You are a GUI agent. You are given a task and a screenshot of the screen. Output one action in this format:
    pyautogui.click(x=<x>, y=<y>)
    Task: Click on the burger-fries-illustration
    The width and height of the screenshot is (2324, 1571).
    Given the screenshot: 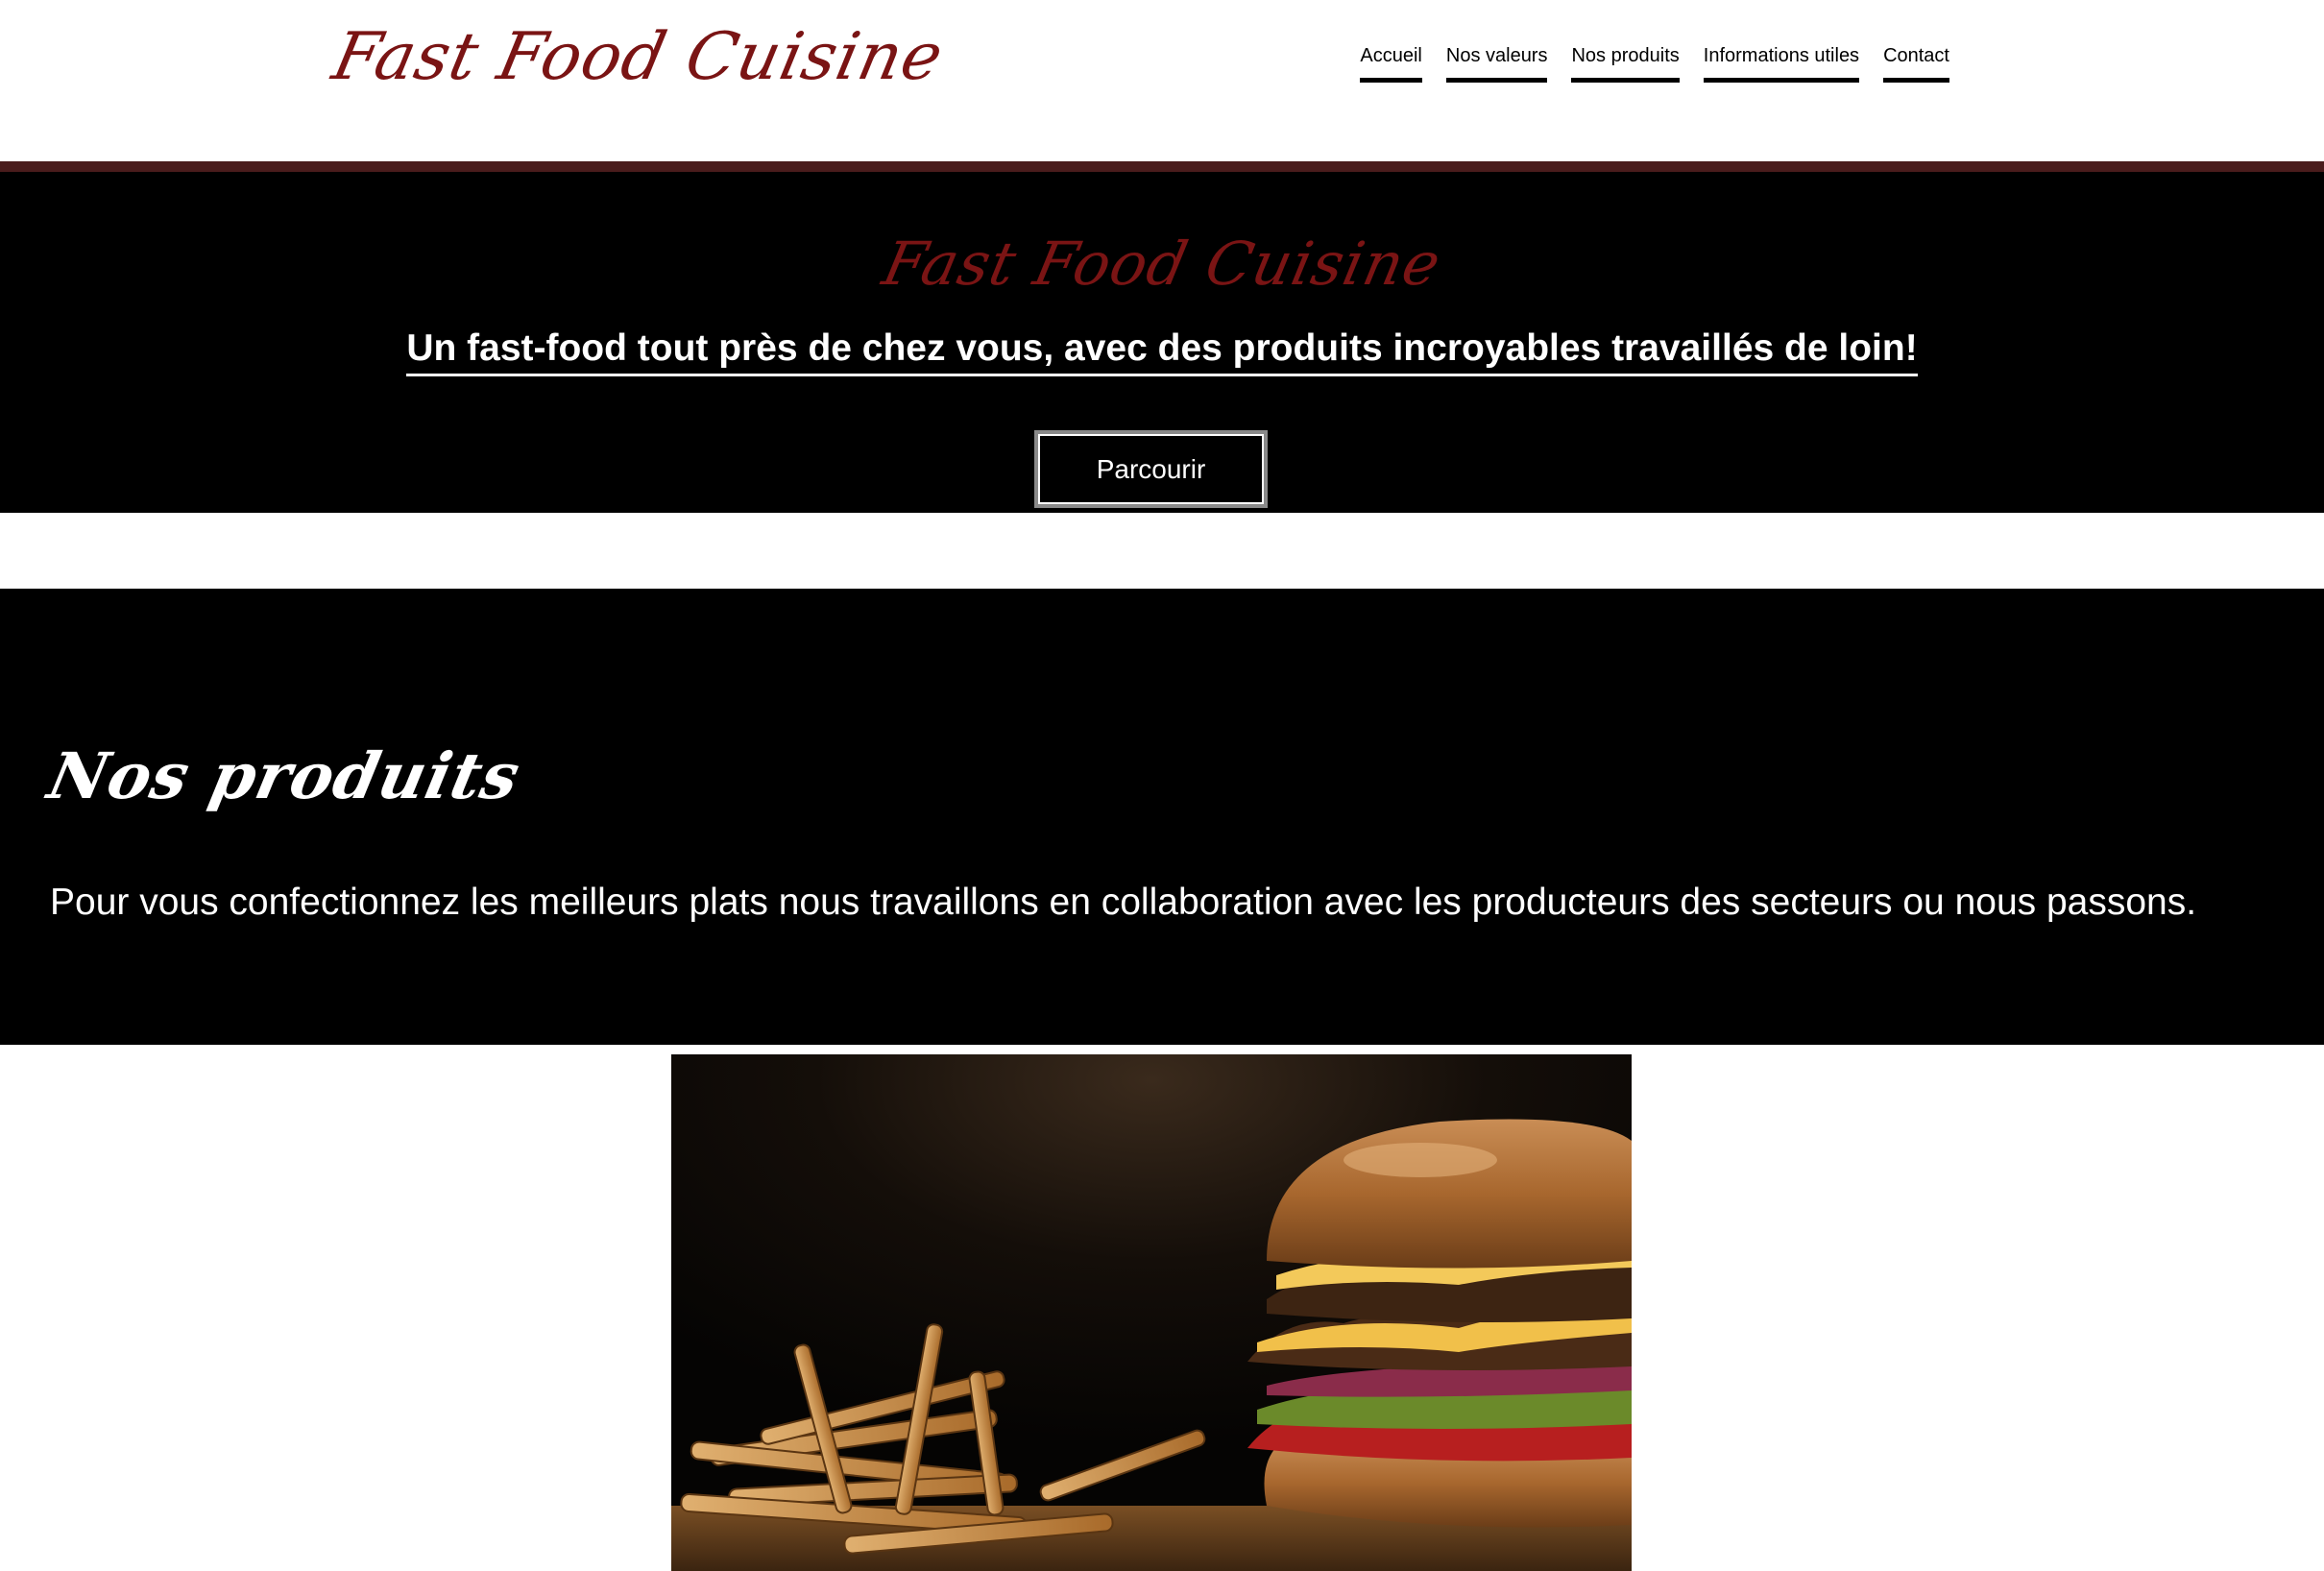 What is the action you would take?
    pyautogui.click(x=1151, y=1312)
    